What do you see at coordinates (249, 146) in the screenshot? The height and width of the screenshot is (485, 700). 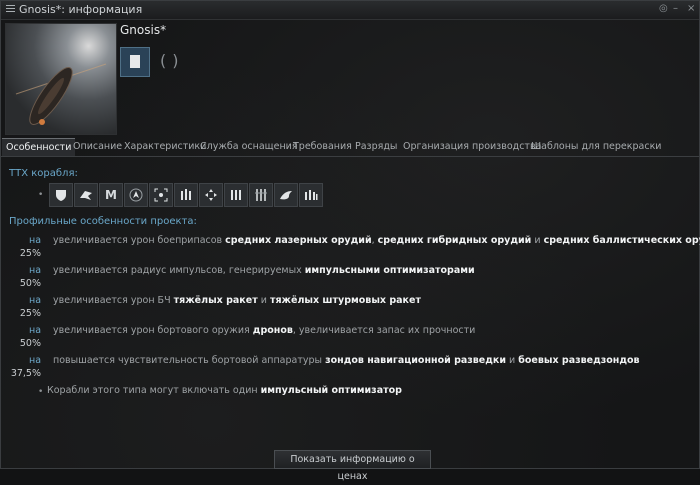 I see `tab-fitting-service: Служба оснащения` at bounding box center [249, 146].